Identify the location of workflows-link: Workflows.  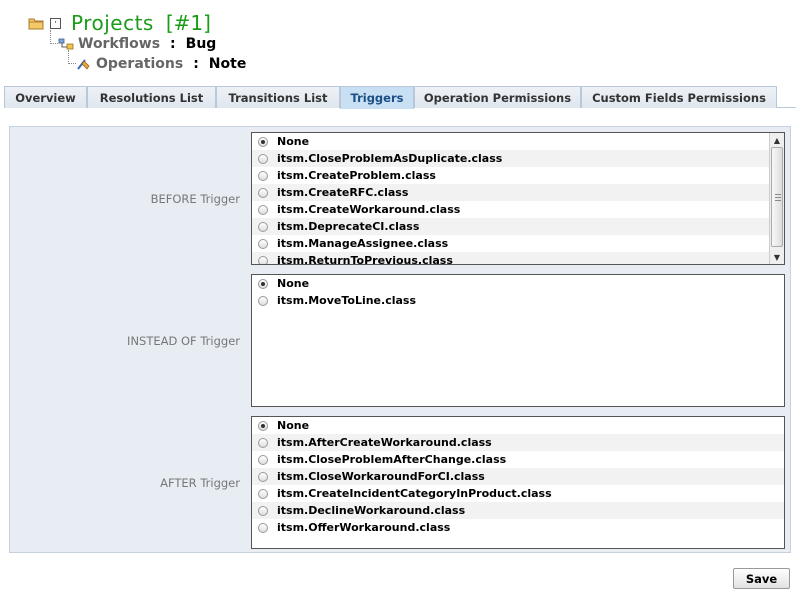
(119, 44).